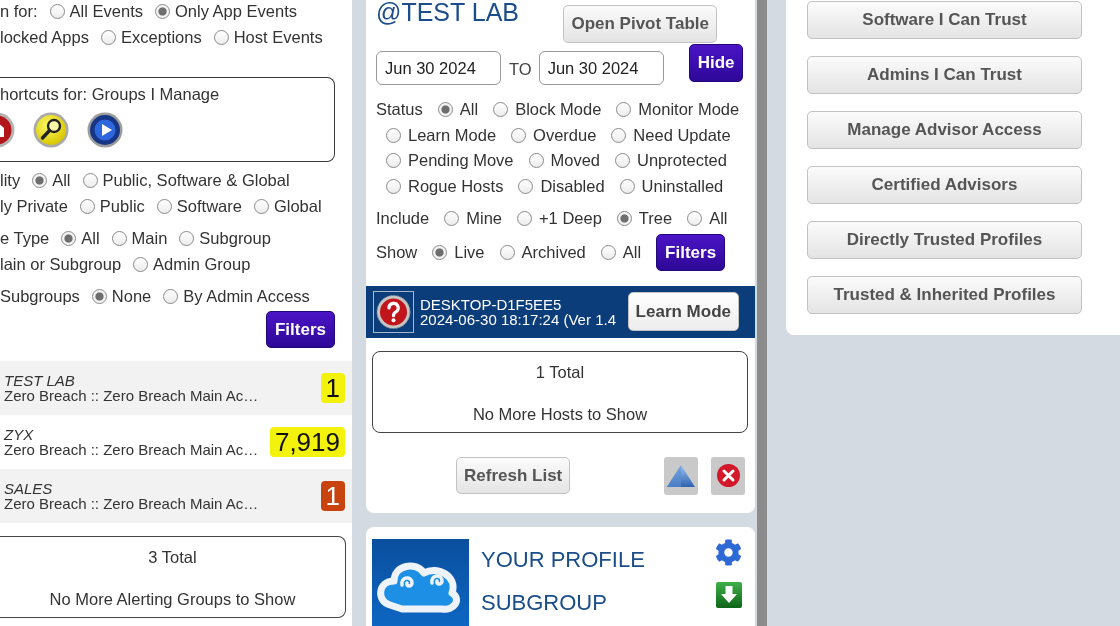  I want to click on radio-label: Unprotected, so click(682, 161).